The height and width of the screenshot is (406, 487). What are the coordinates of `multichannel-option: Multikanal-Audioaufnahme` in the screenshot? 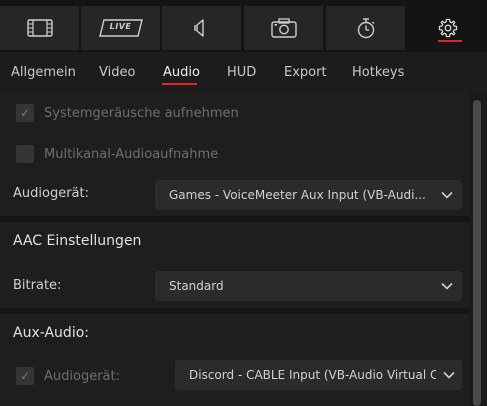 It's located at (117, 154).